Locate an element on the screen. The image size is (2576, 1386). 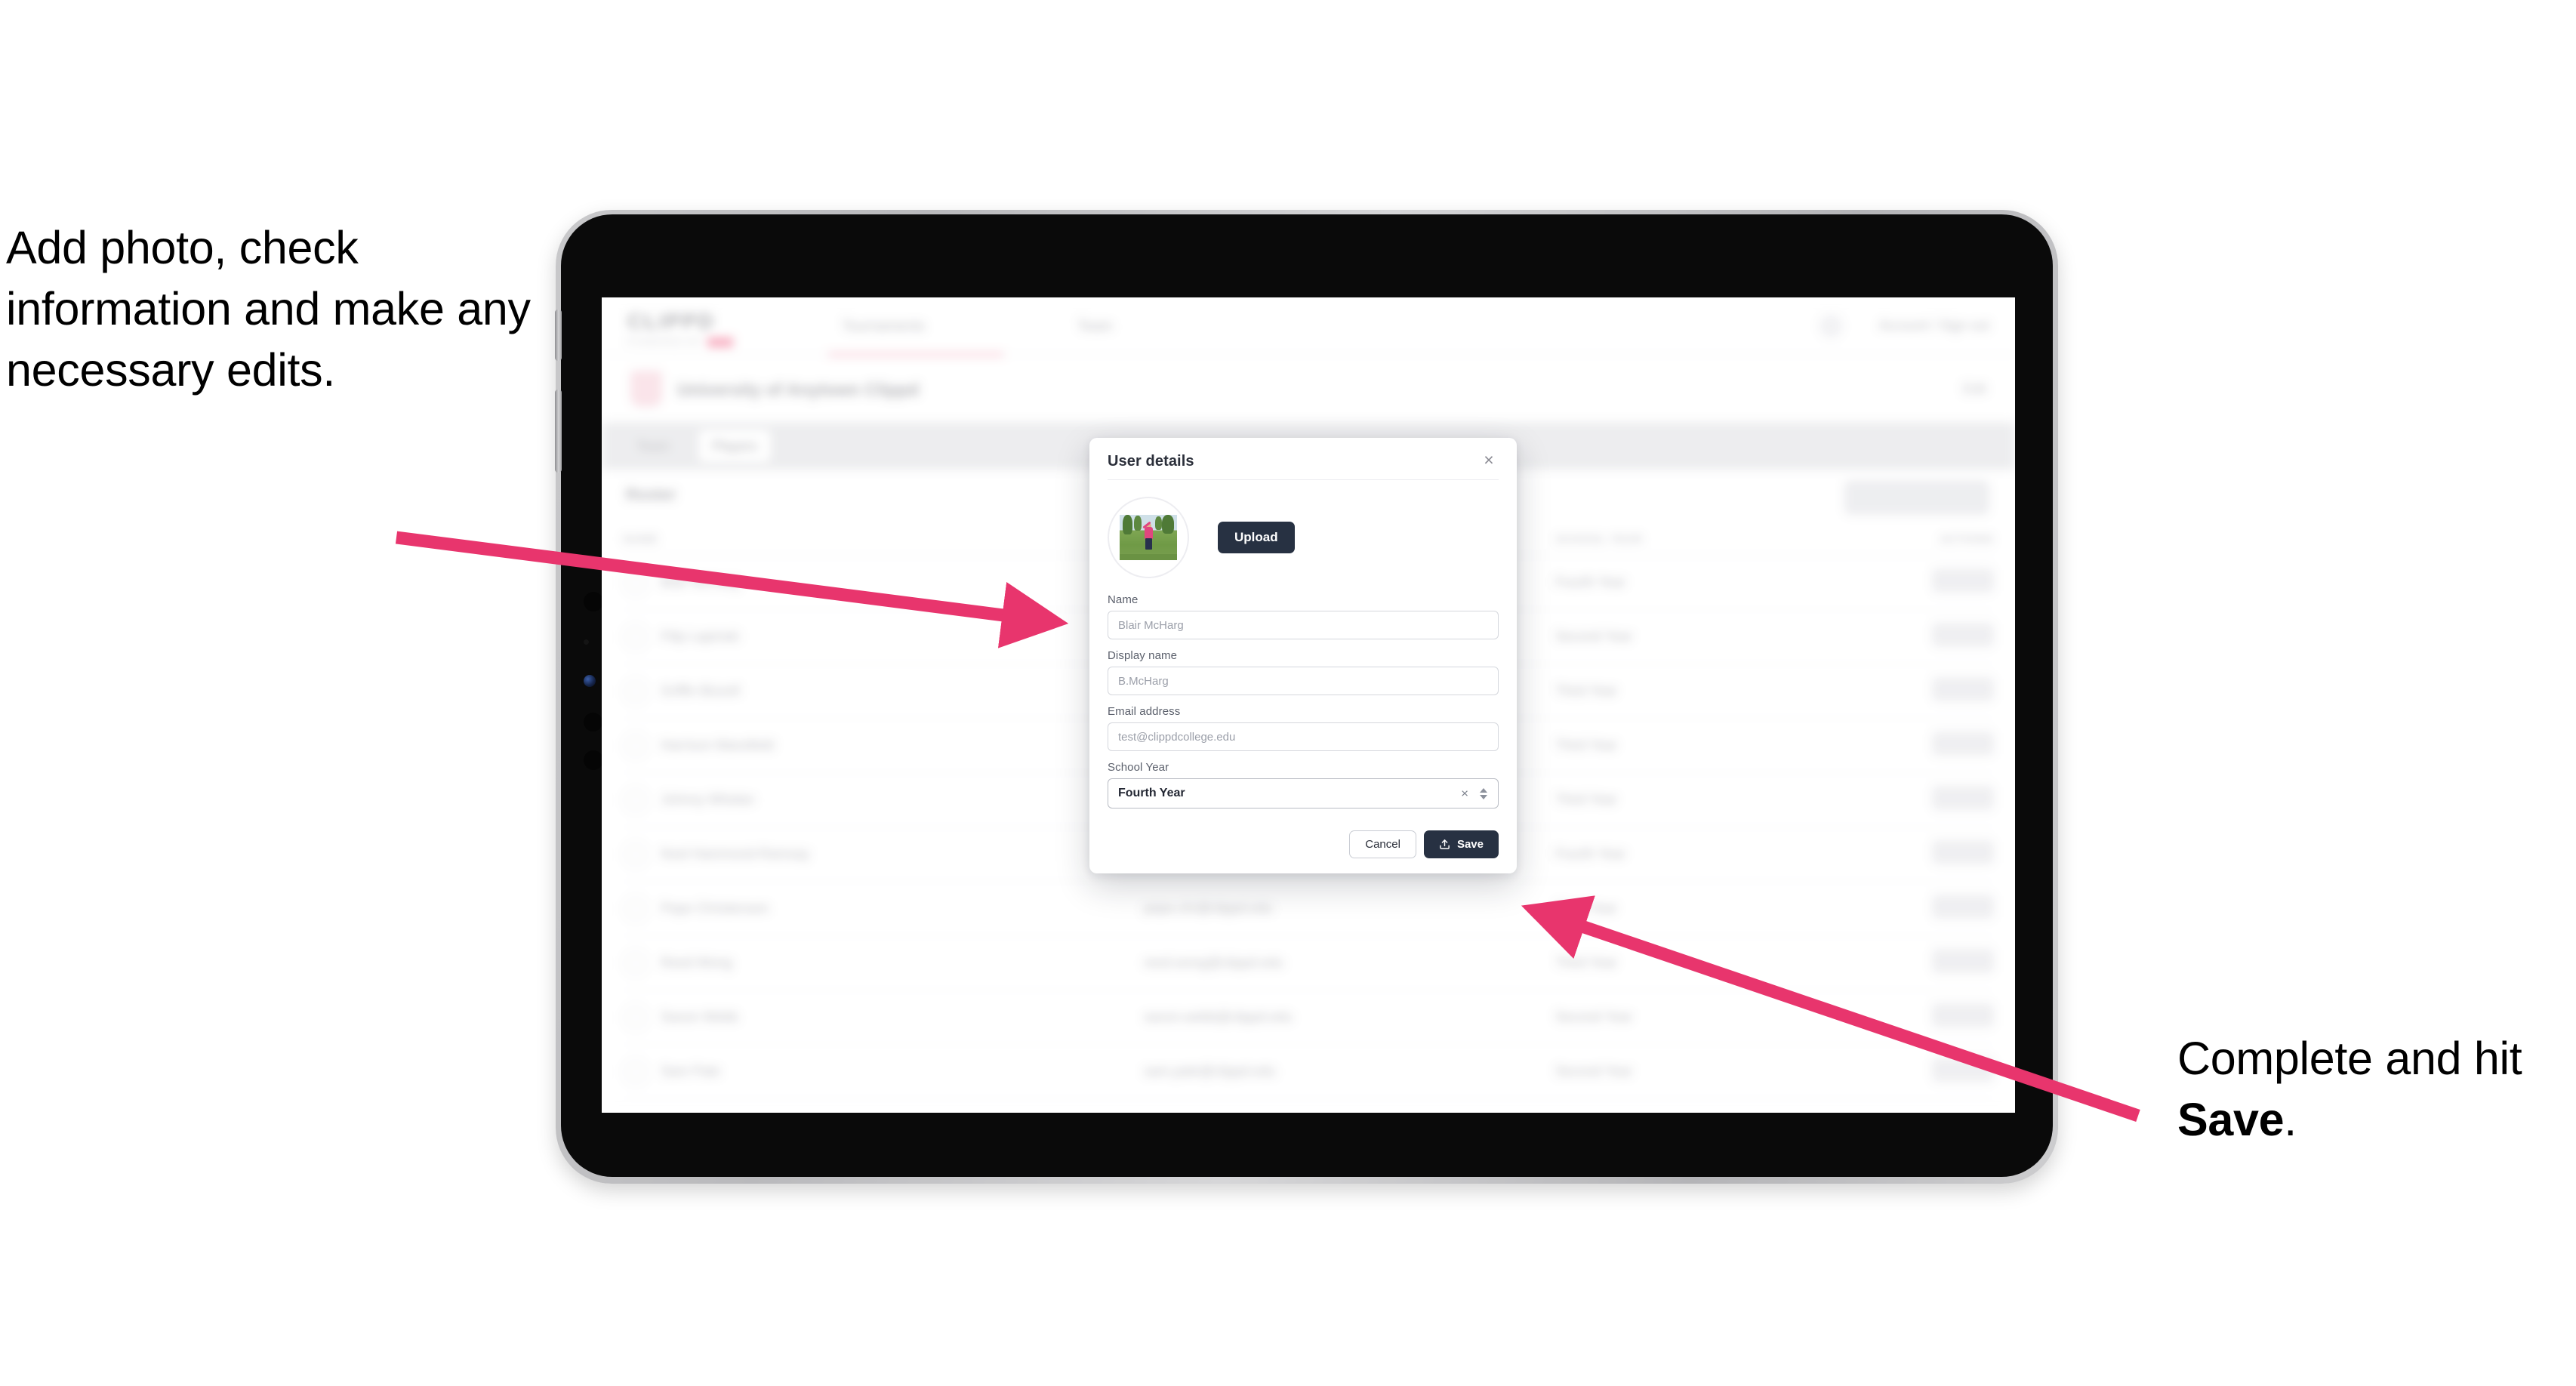
school-year-select-wrap: Fourth Year × is located at coordinates (1303, 793).